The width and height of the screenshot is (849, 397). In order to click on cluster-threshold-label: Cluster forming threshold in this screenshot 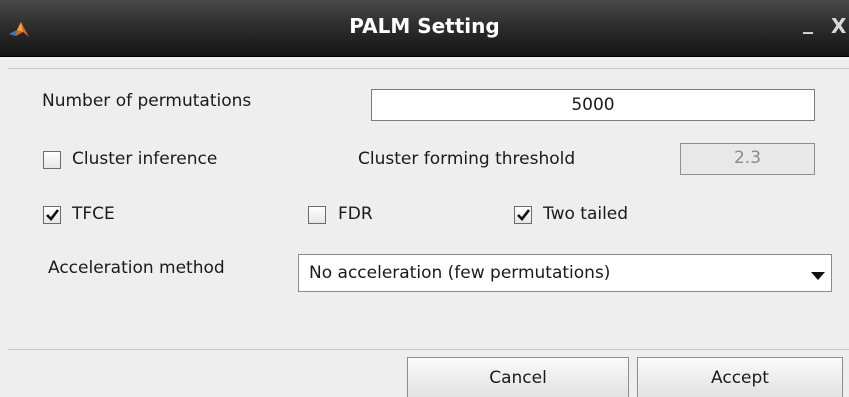, I will do `click(467, 159)`.